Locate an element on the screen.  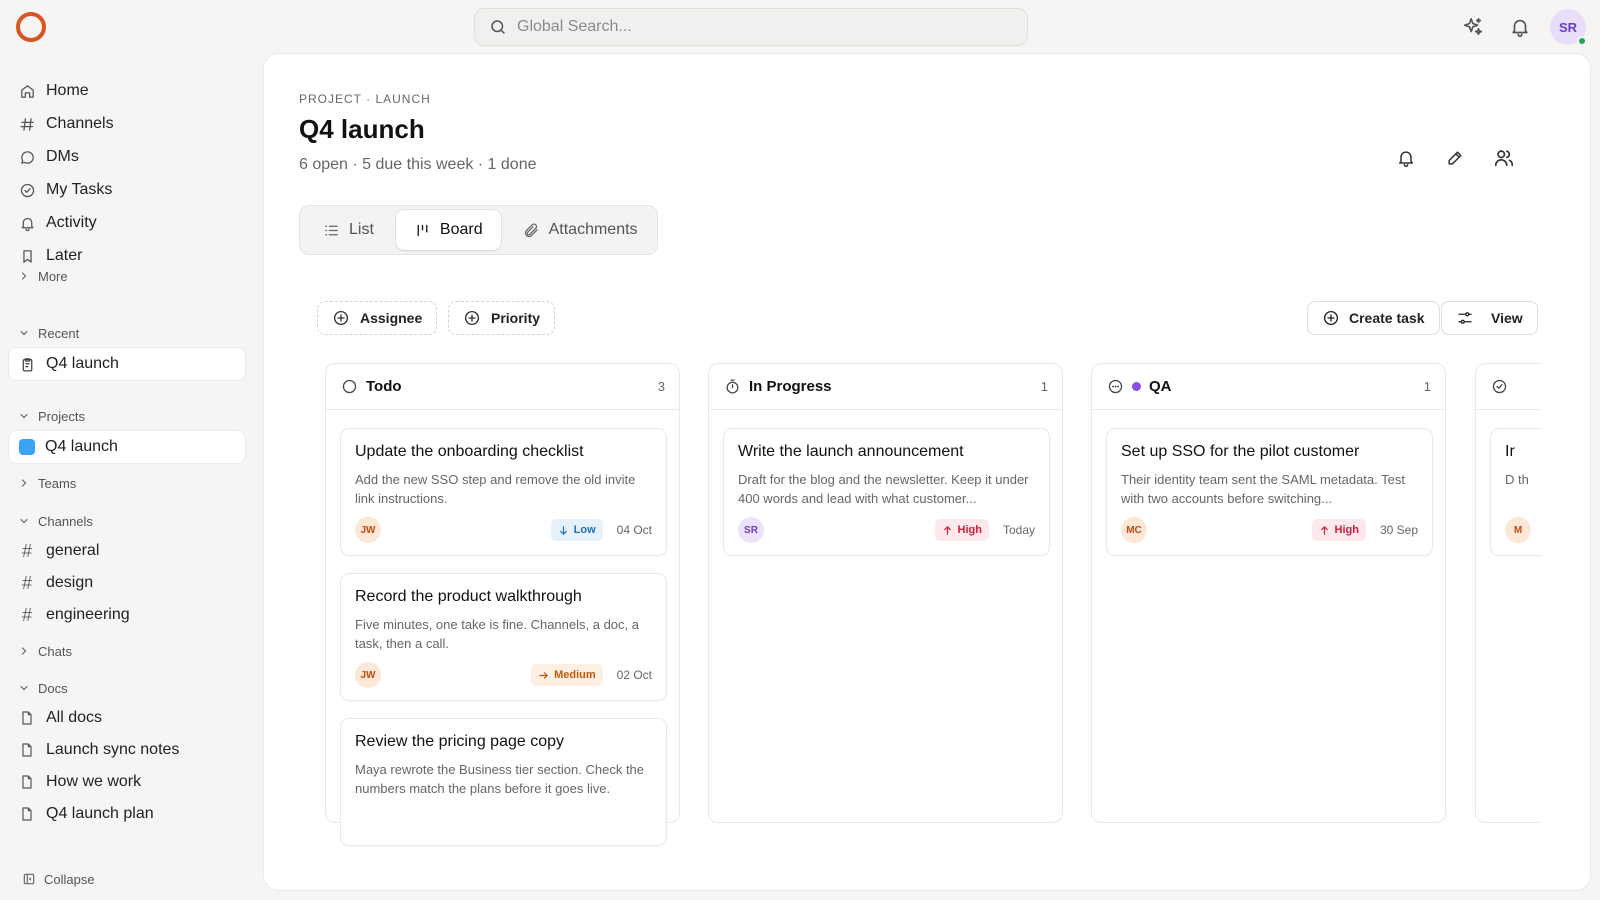
due-date: Today is located at coordinates (1018, 530).